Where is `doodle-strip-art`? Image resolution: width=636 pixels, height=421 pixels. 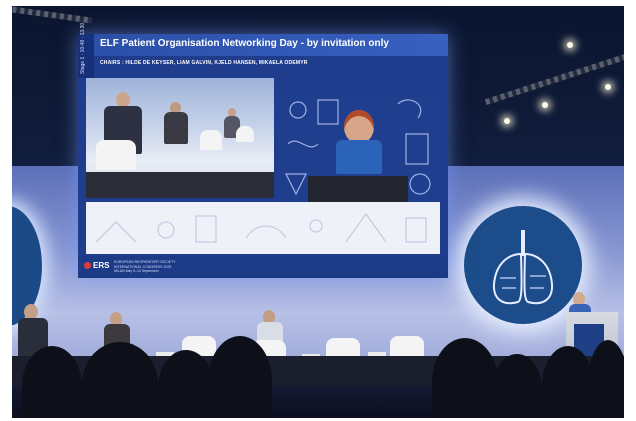 doodle-strip-art is located at coordinates (261, 228).